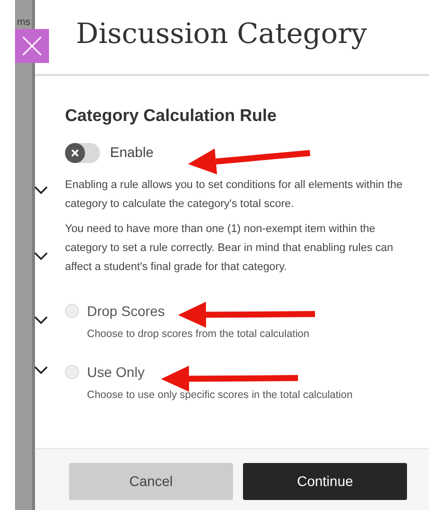 Image resolution: width=429 pixels, height=510 pixels. Describe the element at coordinates (151, 481) in the screenshot. I see `cancel-button: Cancel` at that location.